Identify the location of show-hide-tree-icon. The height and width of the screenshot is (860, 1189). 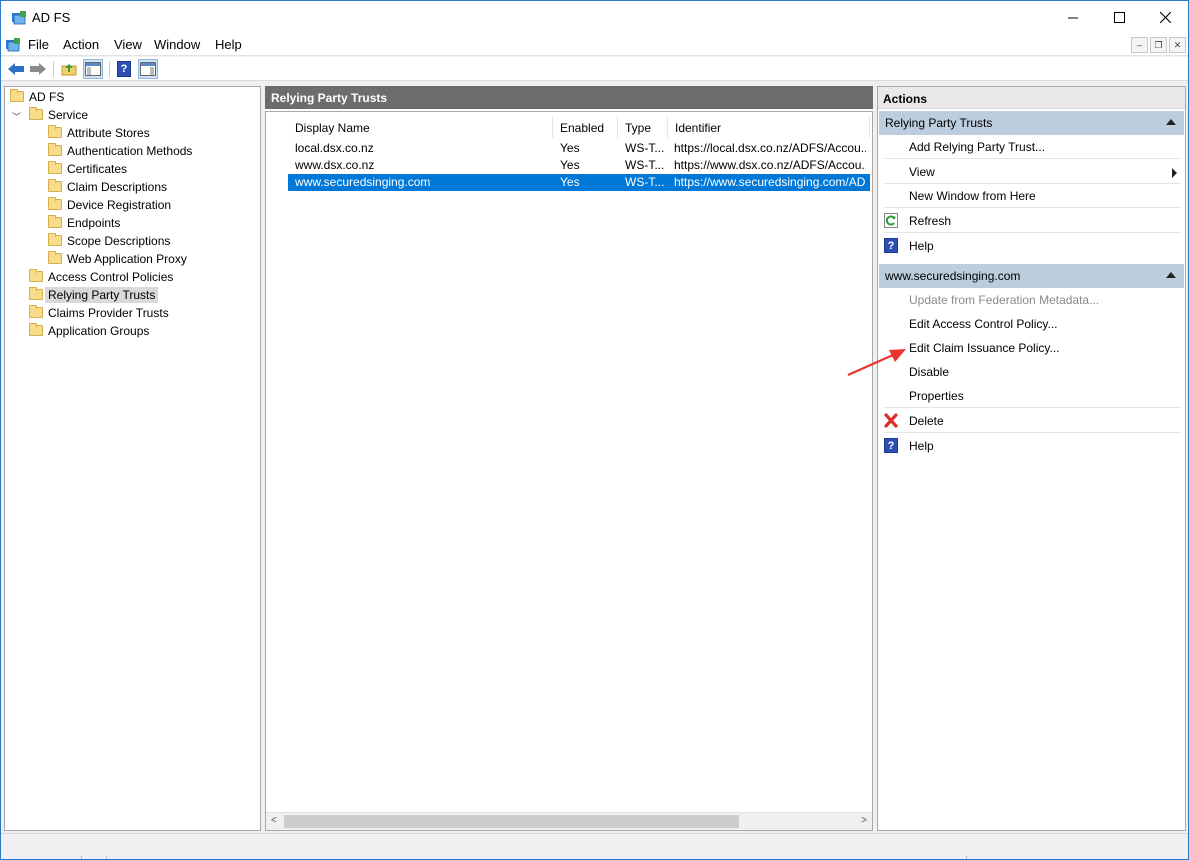
(93, 69).